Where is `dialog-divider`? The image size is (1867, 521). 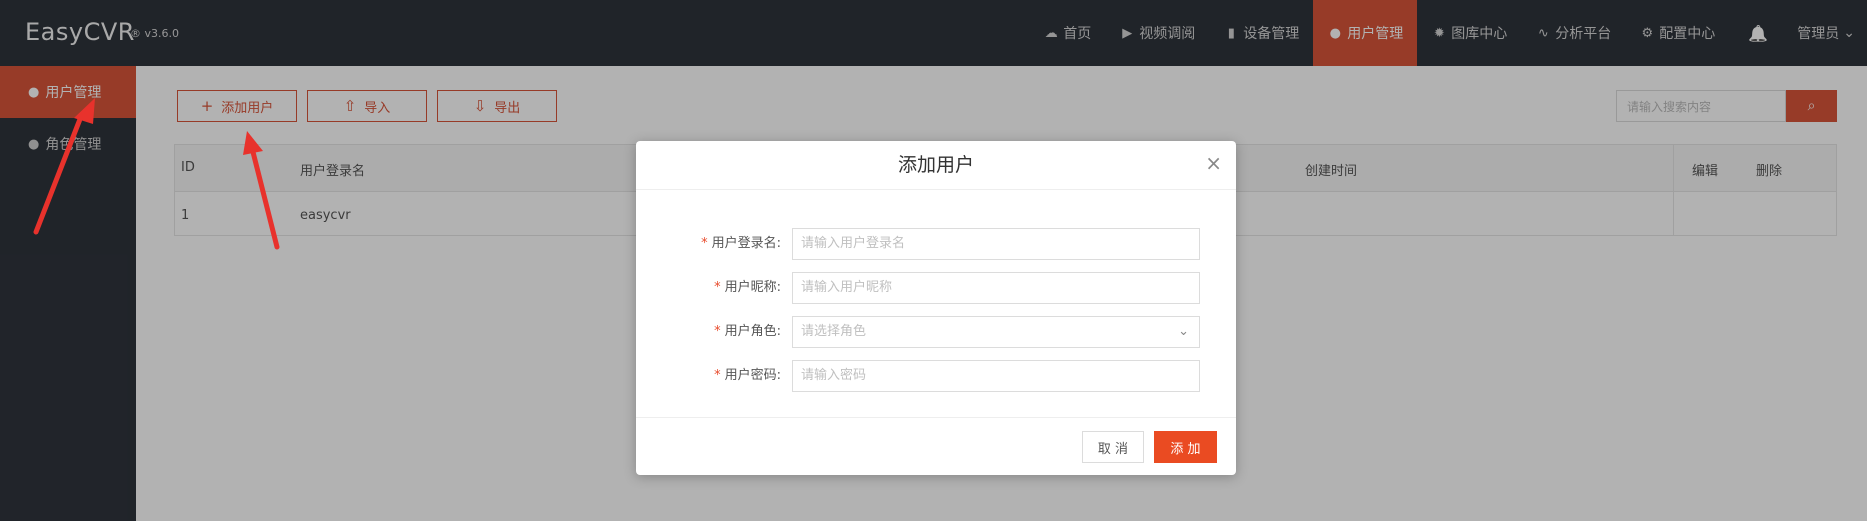 dialog-divider is located at coordinates (936, 417).